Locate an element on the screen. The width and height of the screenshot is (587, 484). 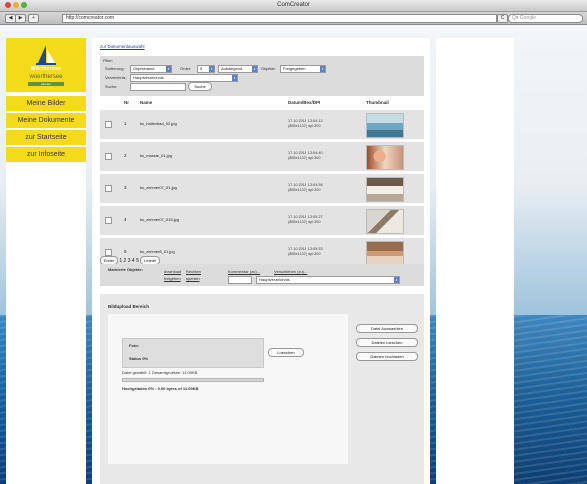
search-input is located at coordinates (158, 87).